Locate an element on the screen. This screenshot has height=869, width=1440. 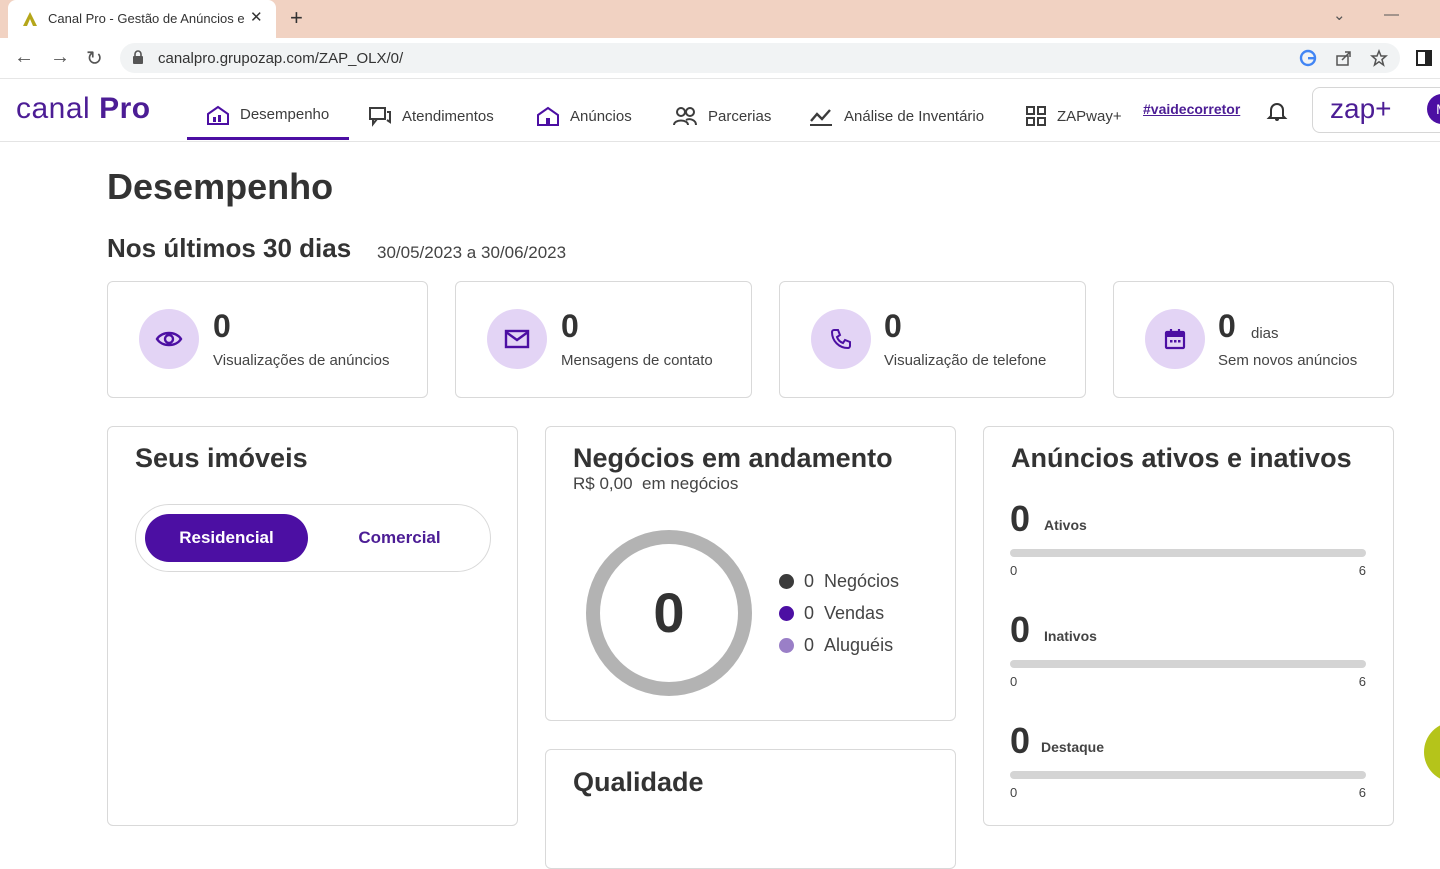
calendar-icon is located at coordinates (1175, 339).